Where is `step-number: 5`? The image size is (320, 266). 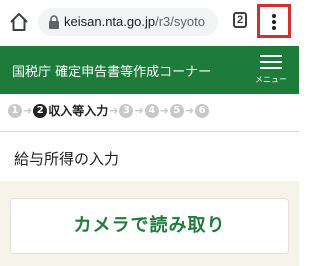
step-number: 5 is located at coordinates (176, 110).